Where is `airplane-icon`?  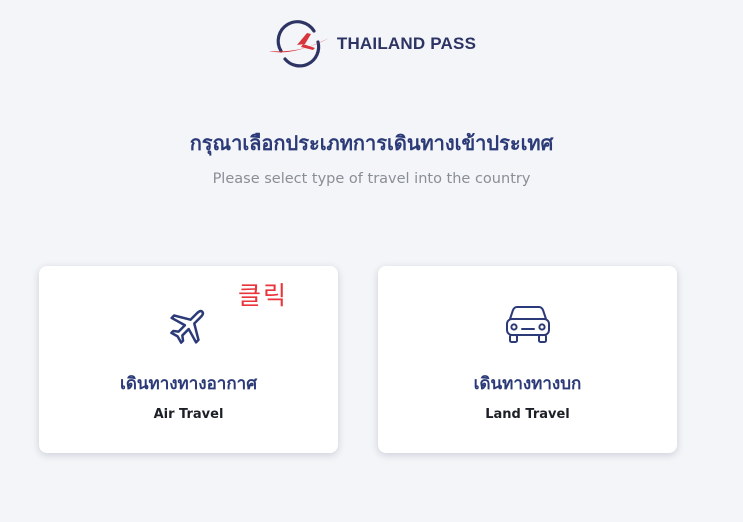 airplane-icon is located at coordinates (186, 326).